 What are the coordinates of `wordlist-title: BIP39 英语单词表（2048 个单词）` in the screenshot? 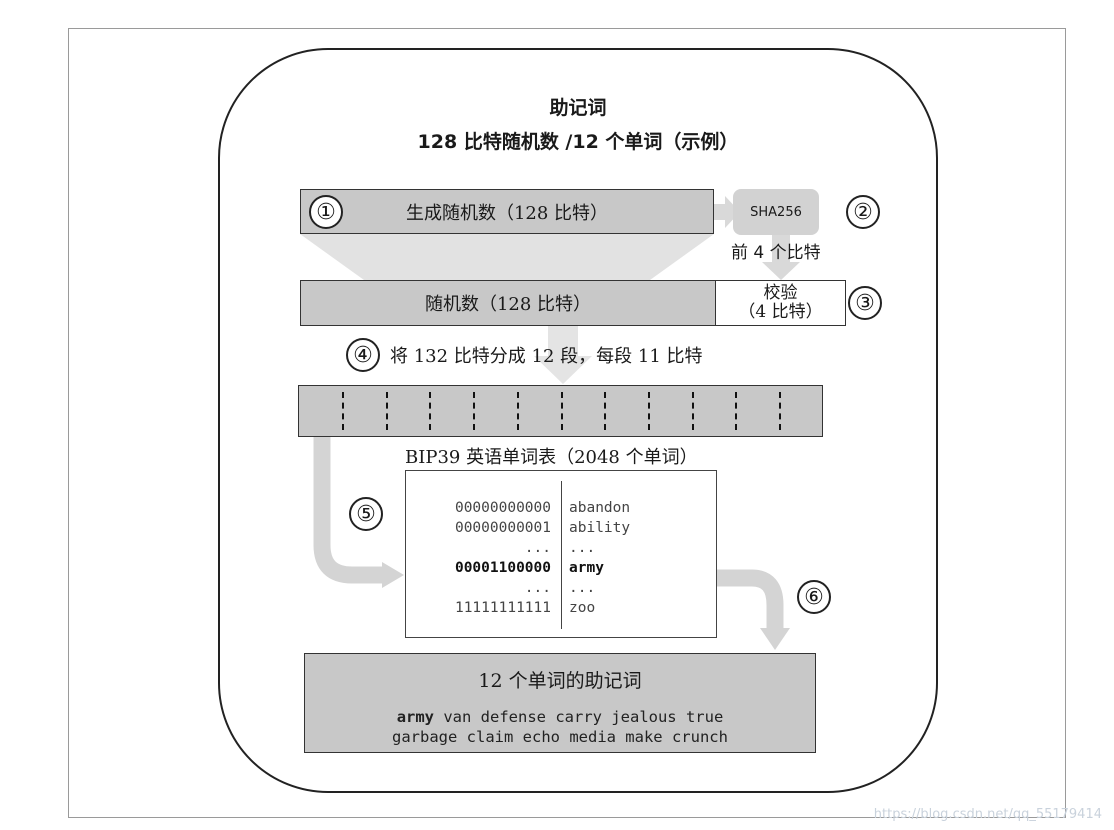 It's located at (551, 457).